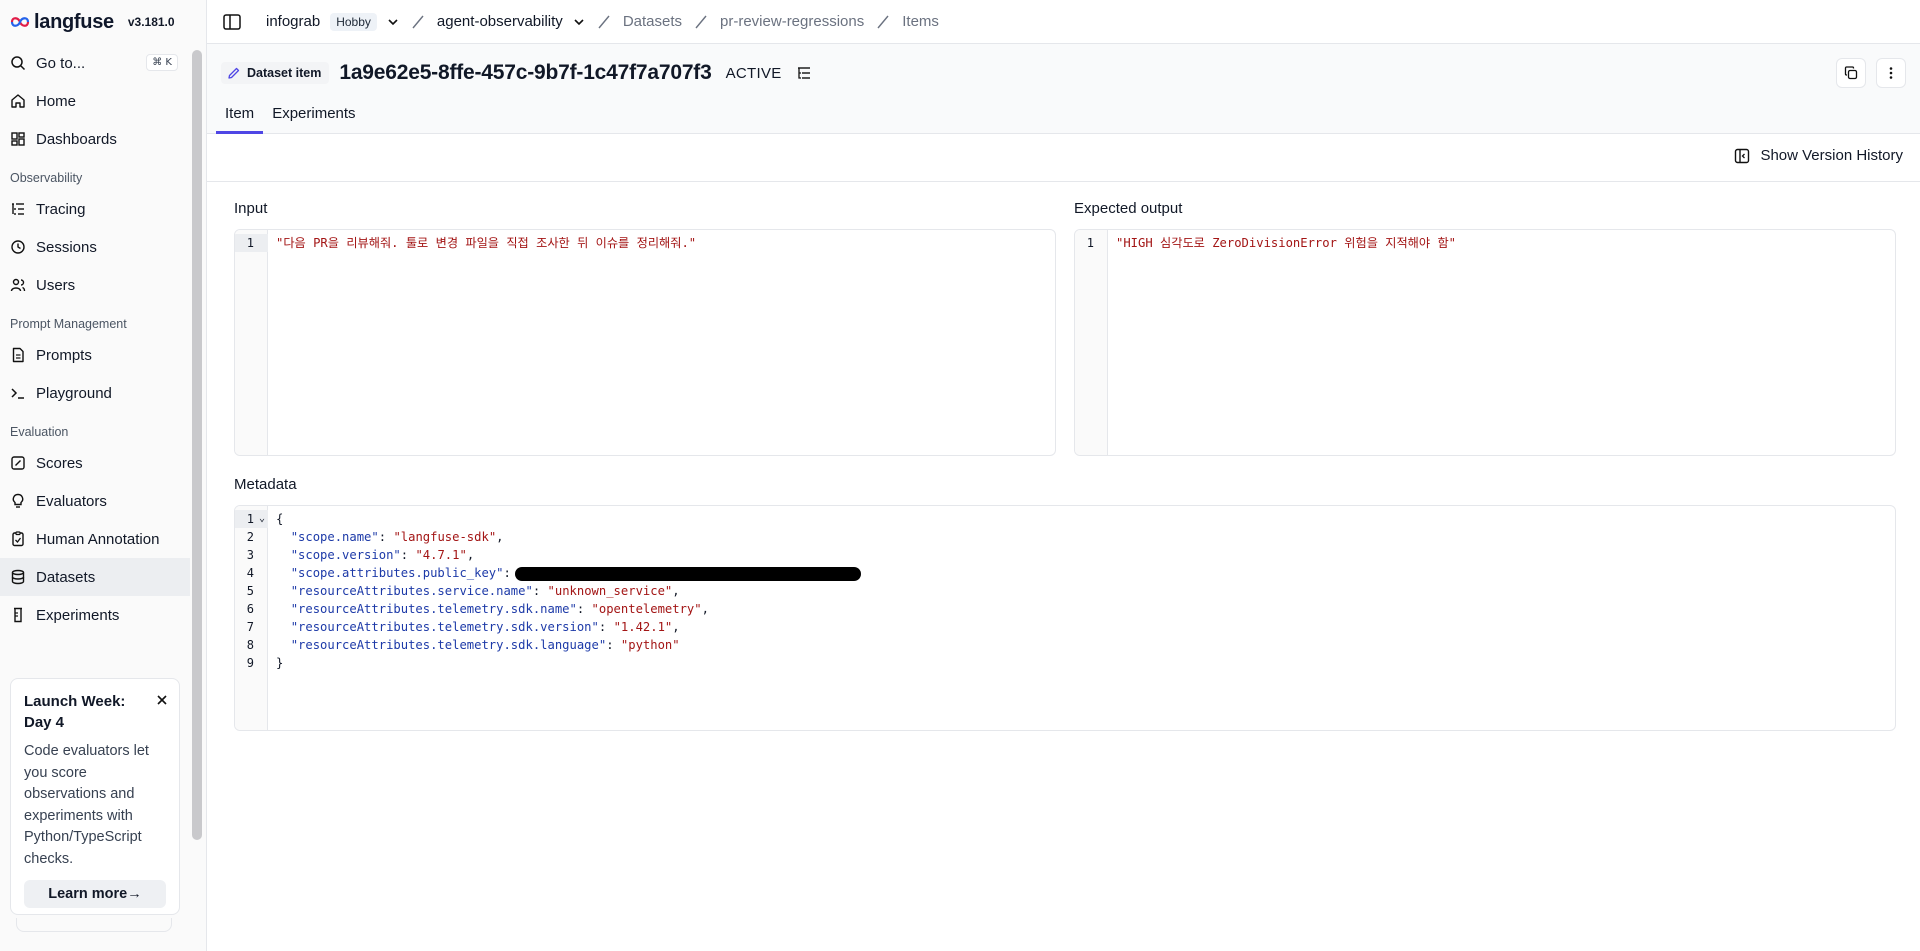  Describe the element at coordinates (95, 463) in the screenshot. I see `sidebar-item-scores: Scores` at that location.